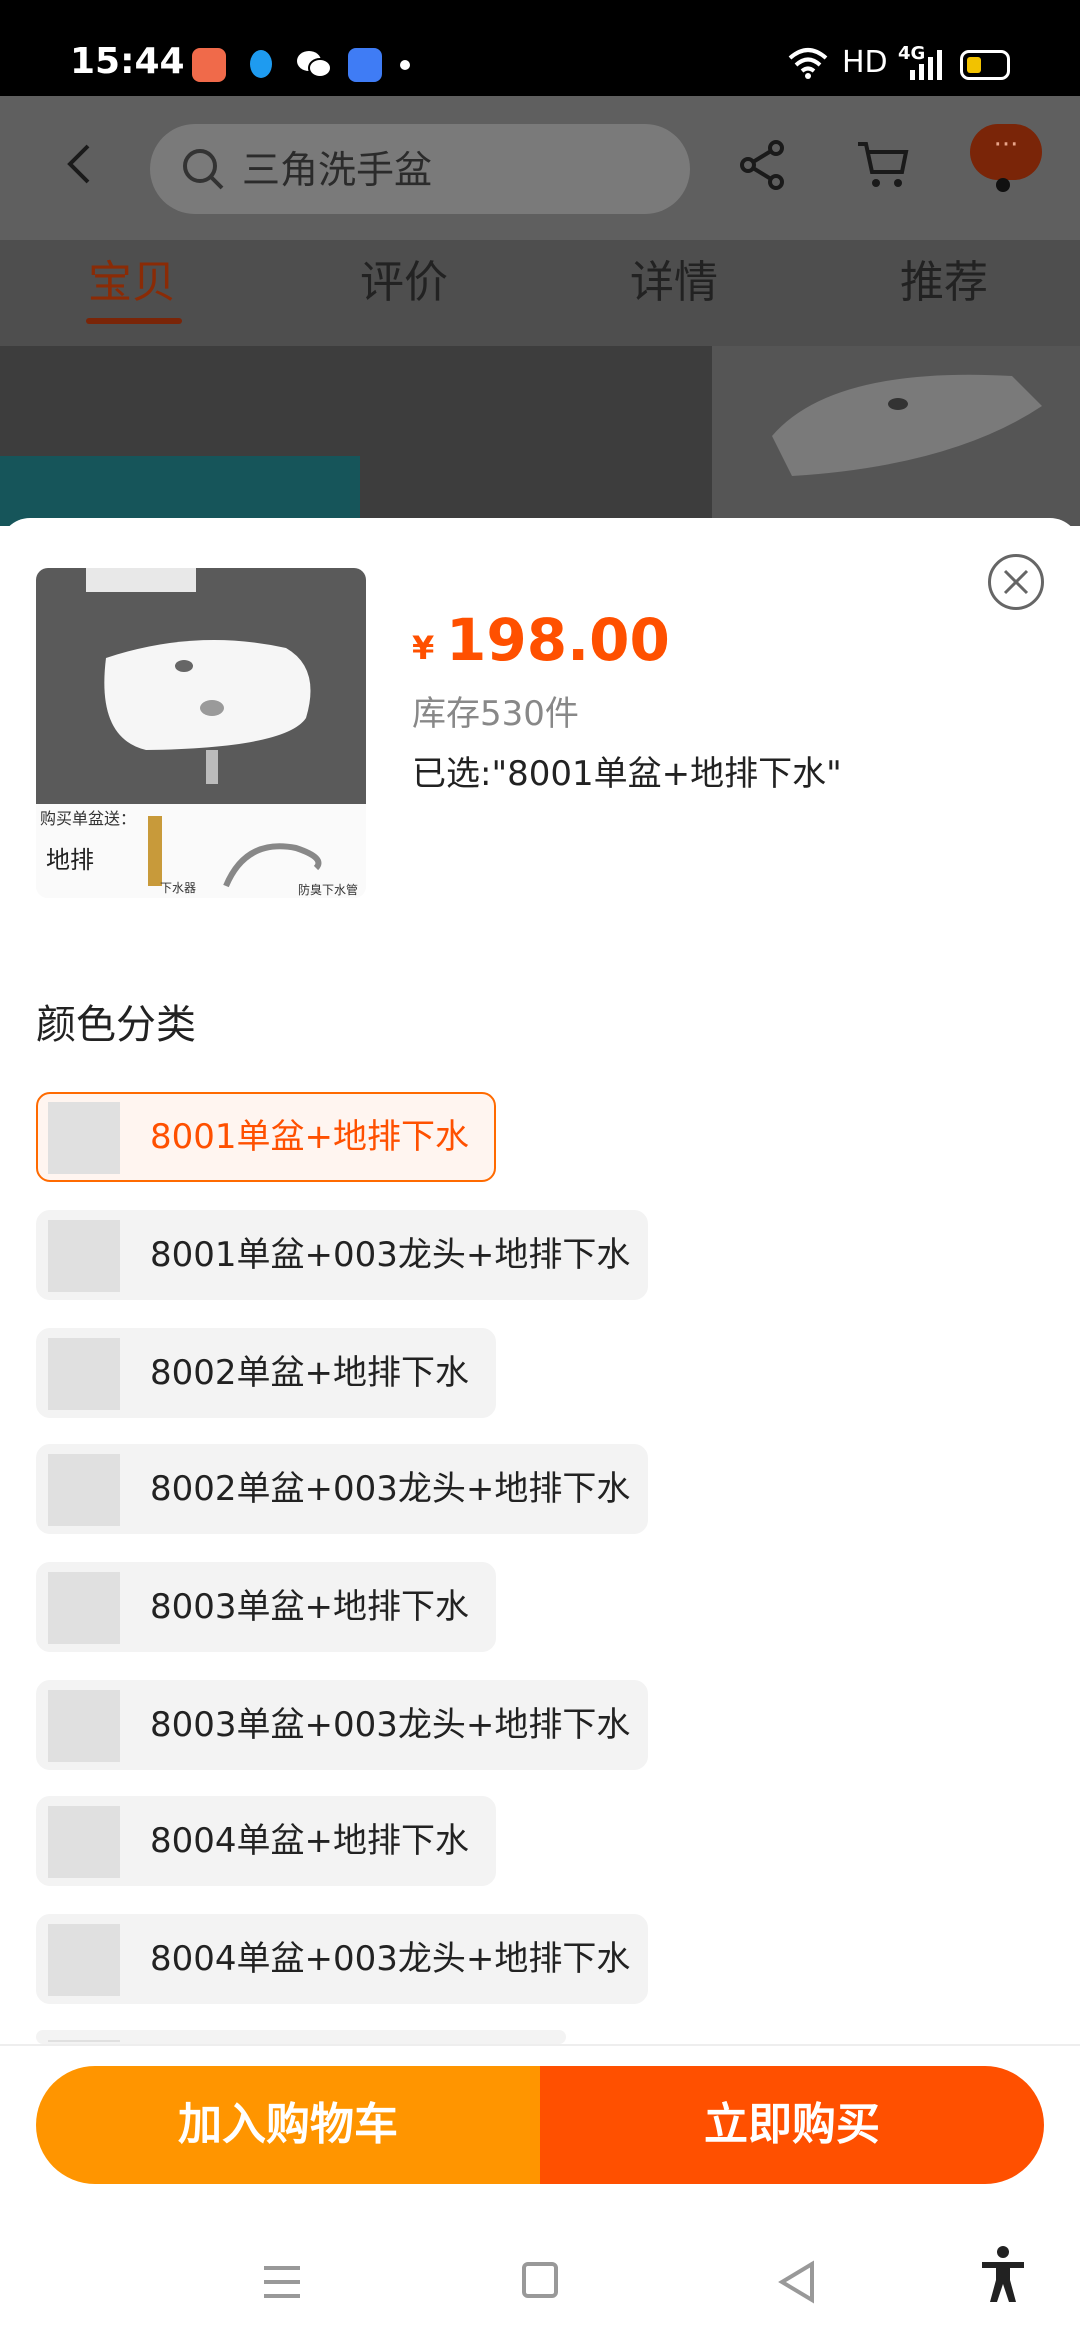 The image size is (1080, 2340). I want to click on close-icon, so click(1016, 582).